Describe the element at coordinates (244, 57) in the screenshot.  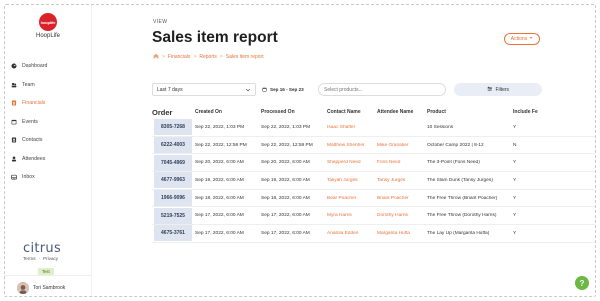
I see `breadcrumb-current: Sales item report` at that location.